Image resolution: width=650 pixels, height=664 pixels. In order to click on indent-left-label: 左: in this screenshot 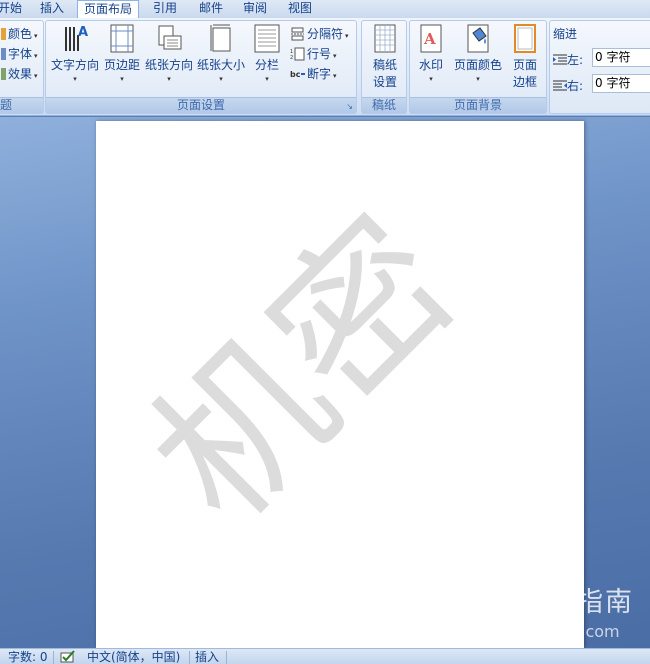, I will do `click(568, 59)`.